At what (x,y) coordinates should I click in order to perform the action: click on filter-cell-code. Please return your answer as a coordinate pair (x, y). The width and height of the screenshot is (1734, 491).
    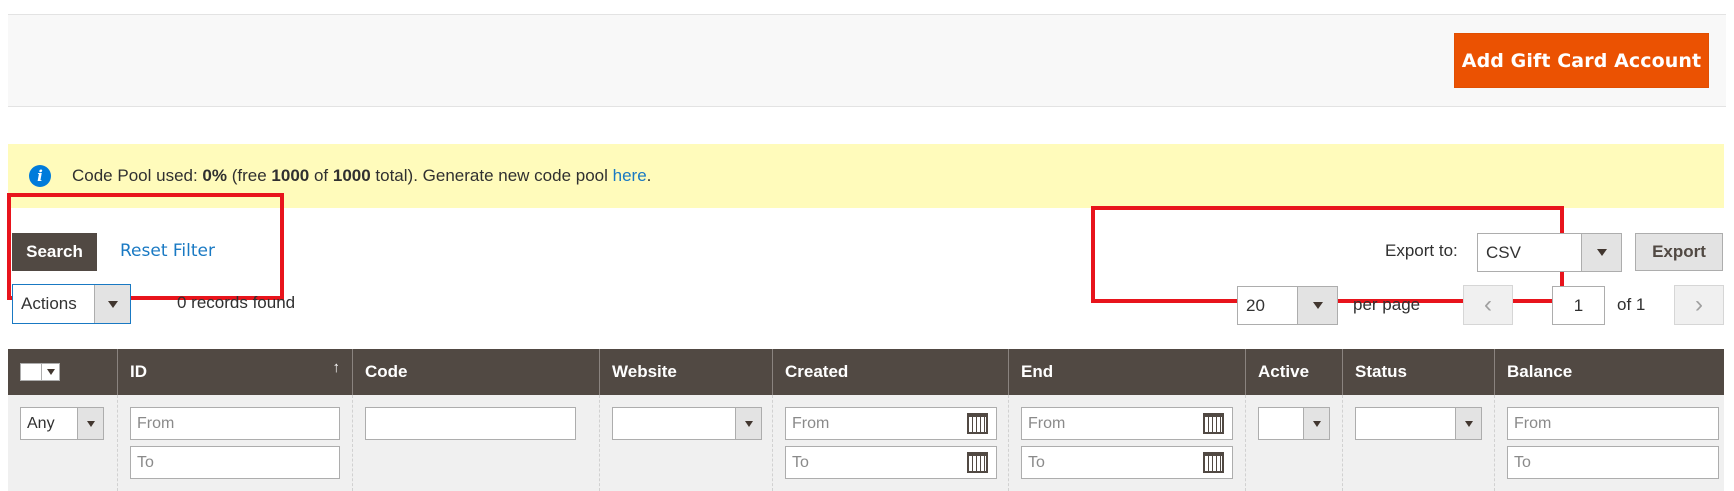
    Looking at the image, I should click on (475, 443).